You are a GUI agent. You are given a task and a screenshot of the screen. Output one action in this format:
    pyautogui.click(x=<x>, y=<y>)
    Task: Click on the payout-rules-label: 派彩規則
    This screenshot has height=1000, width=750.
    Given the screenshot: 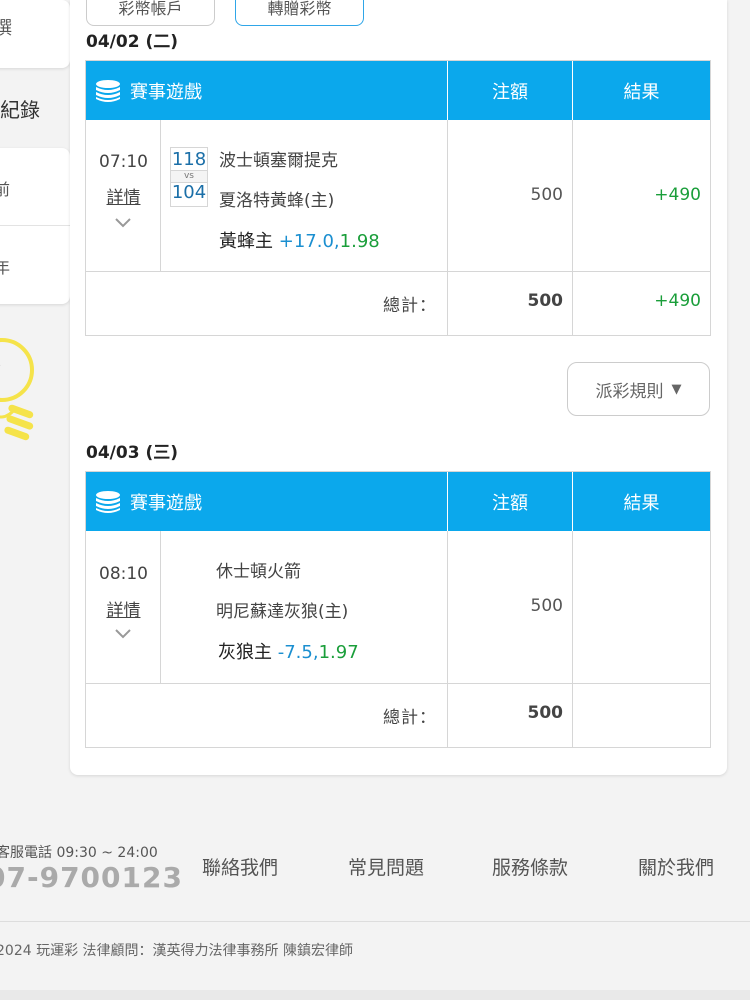 What is the action you would take?
    pyautogui.click(x=629, y=391)
    